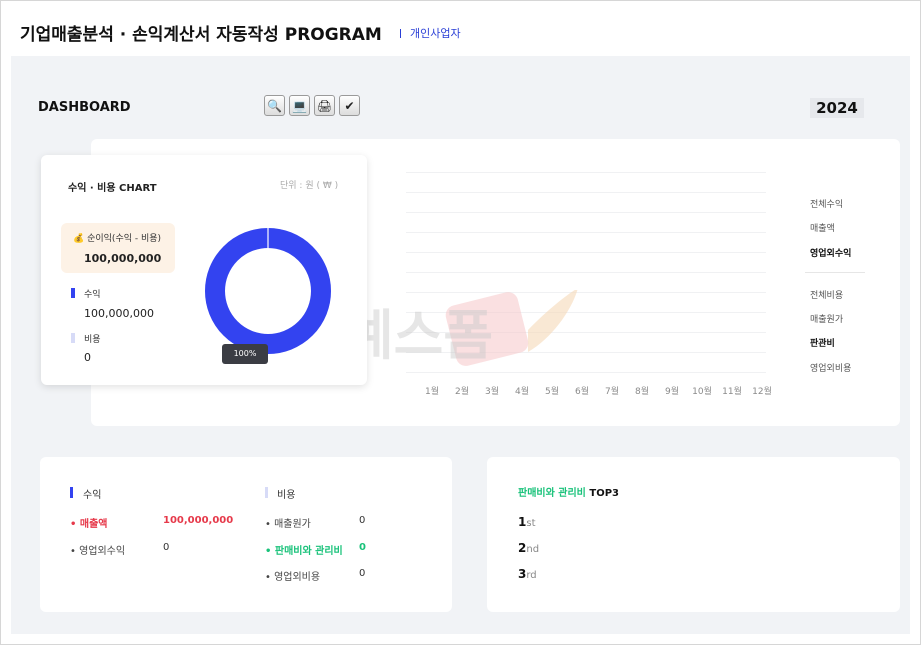 The image size is (921, 645). What do you see at coordinates (92, 295) in the screenshot?
I see `revenue-legend-label: 수익` at bounding box center [92, 295].